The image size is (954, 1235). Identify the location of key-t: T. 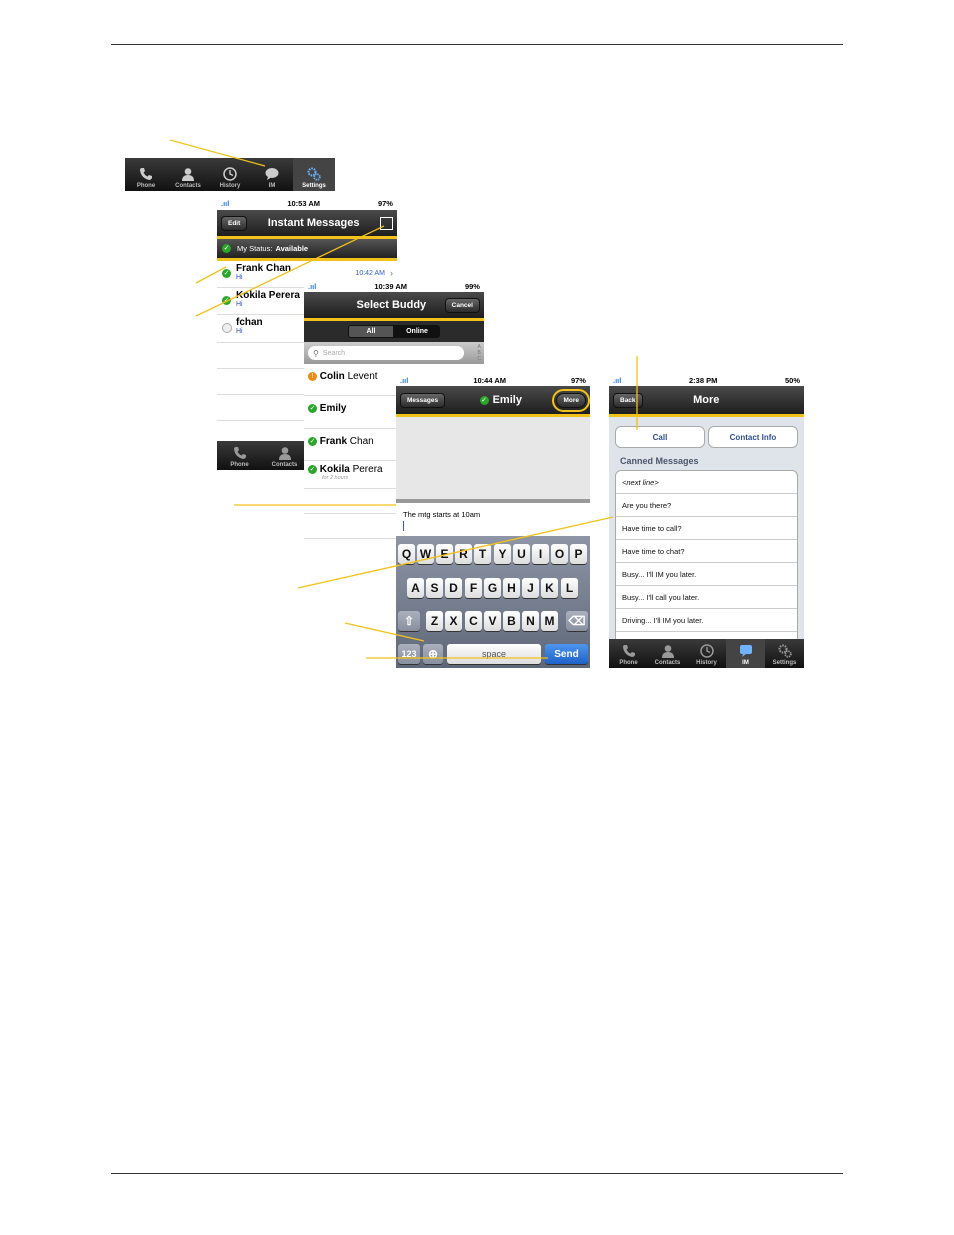
(482, 554).